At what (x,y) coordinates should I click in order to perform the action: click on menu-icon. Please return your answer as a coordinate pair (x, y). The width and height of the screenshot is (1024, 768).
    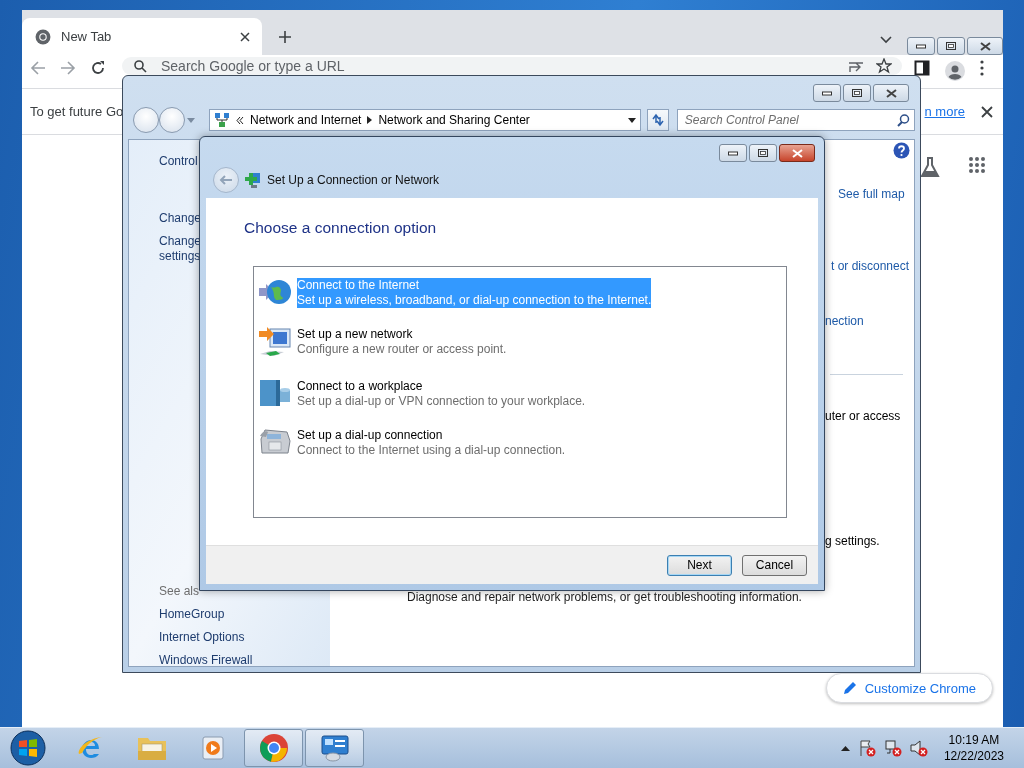
    Looking at the image, I should click on (982, 68).